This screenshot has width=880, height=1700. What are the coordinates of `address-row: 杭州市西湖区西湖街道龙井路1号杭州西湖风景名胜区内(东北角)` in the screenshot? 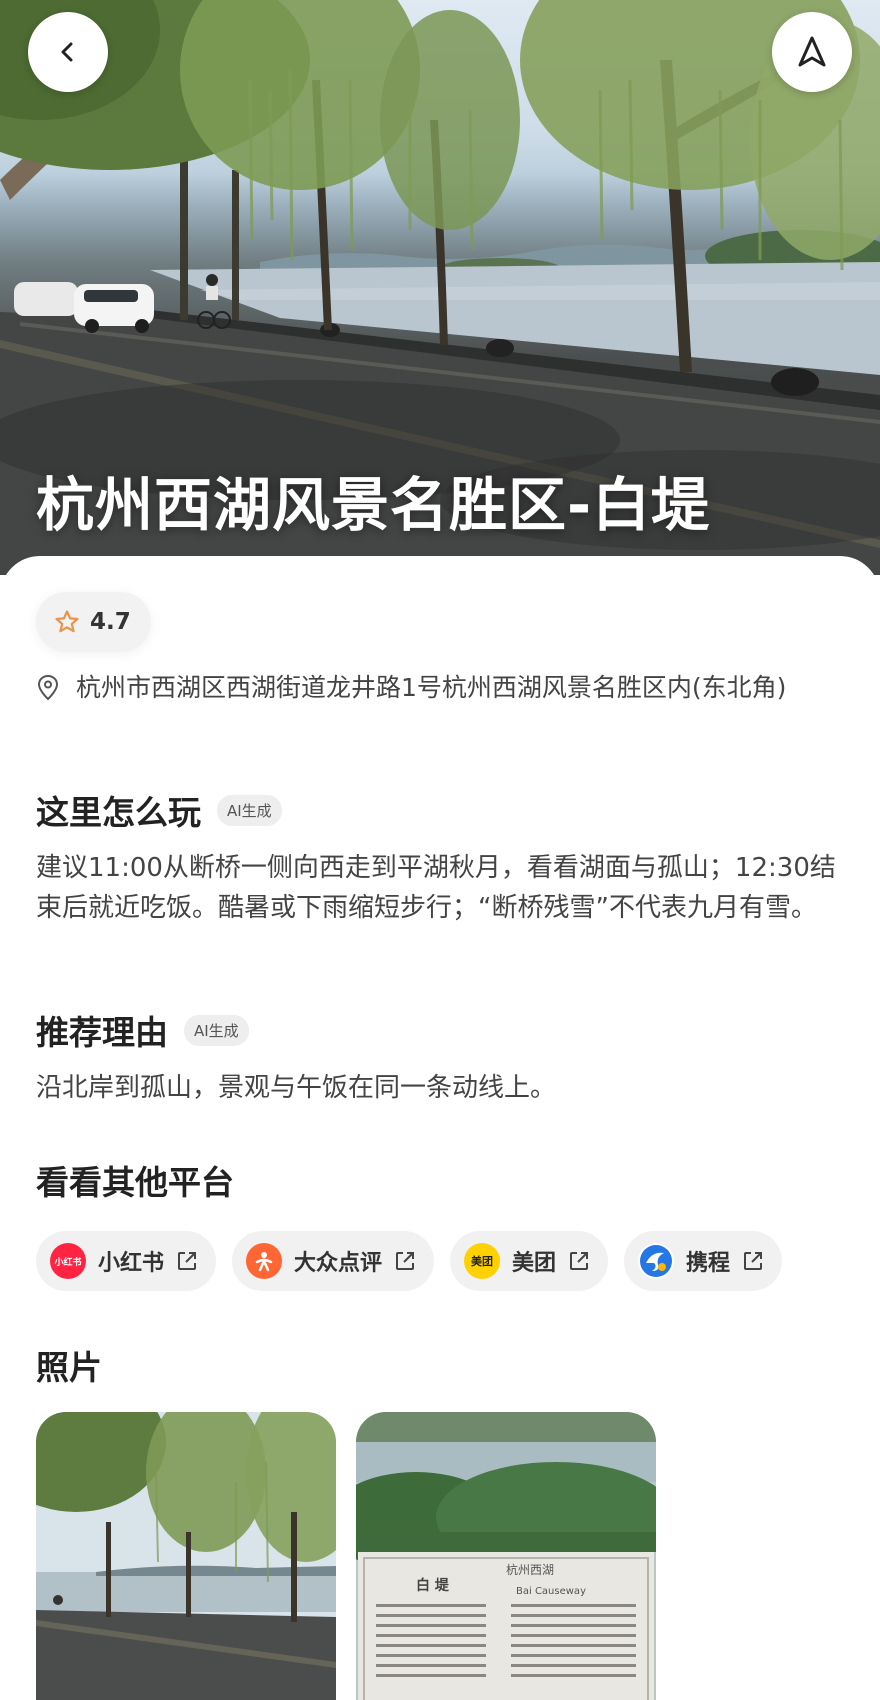 It's located at (441, 688).